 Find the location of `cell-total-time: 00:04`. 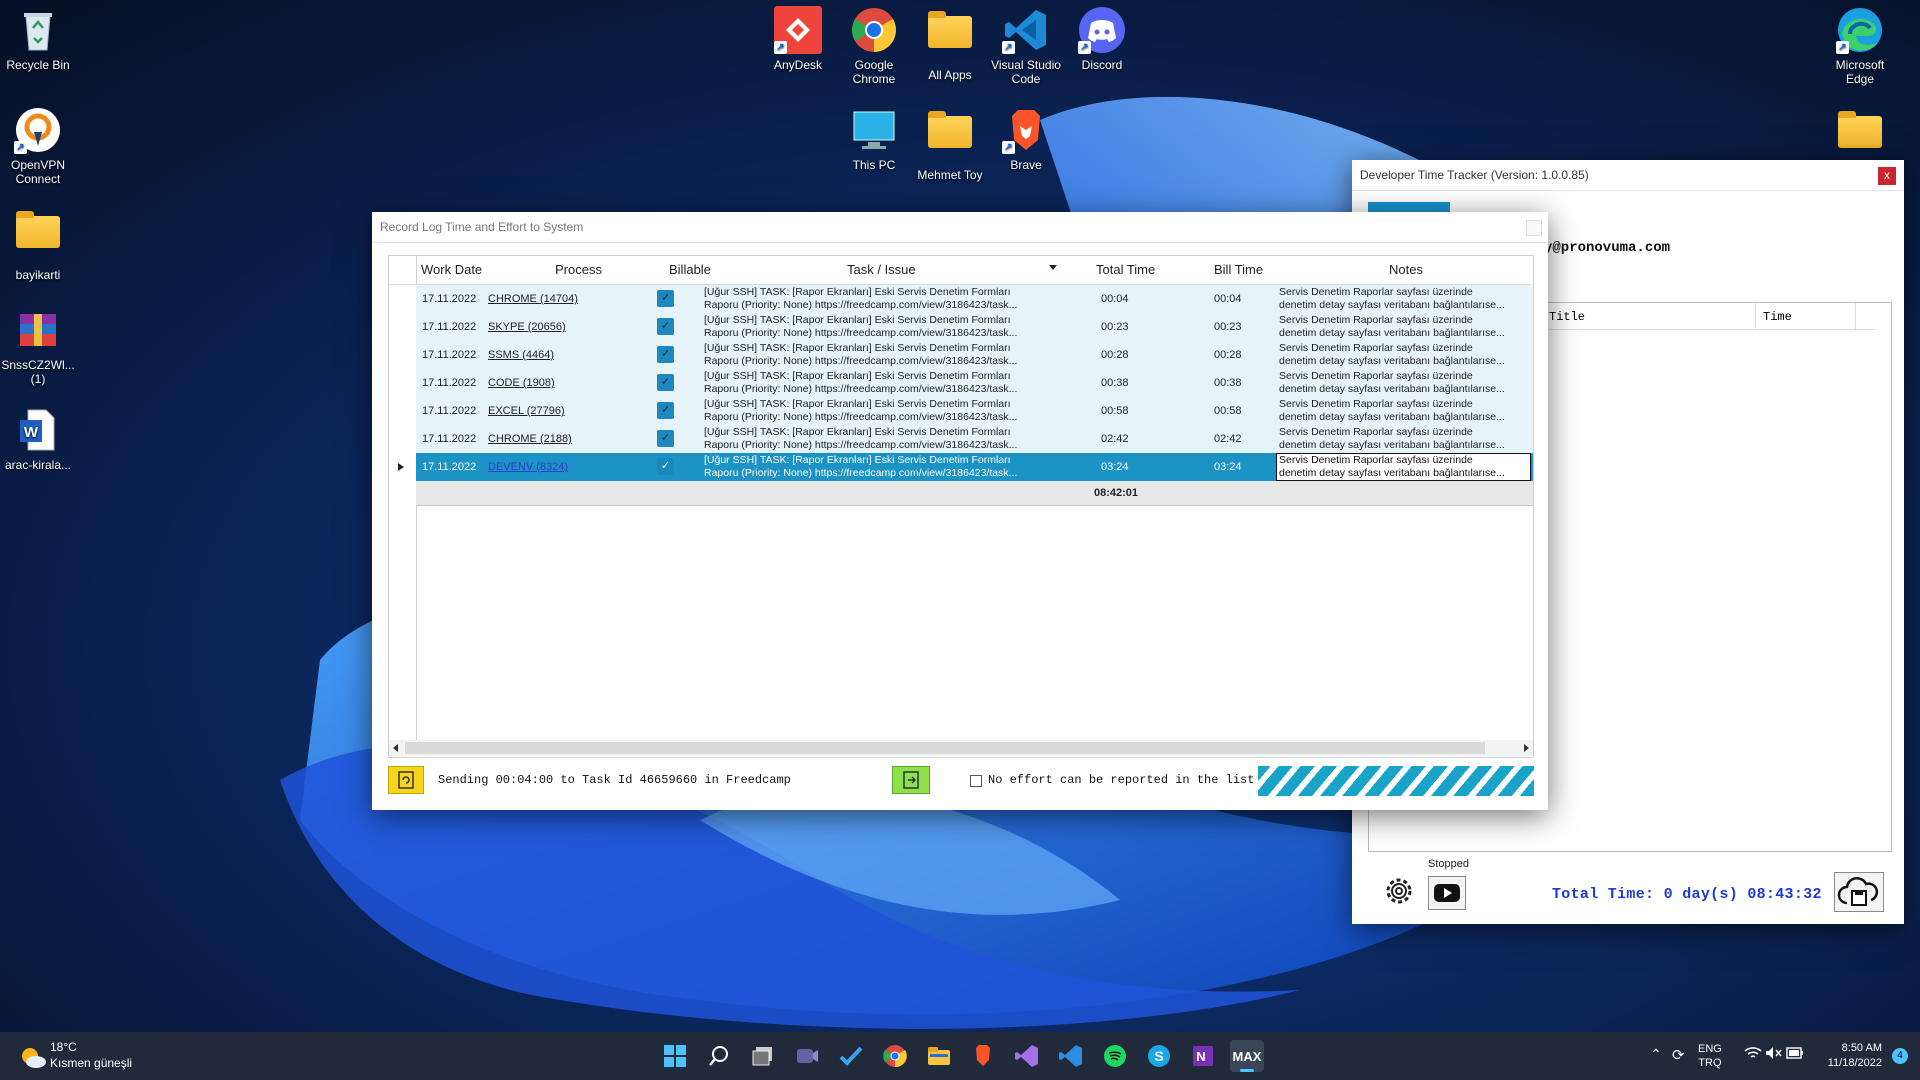

cell-total-time: 00:04 is located at coordinates (1115, 299).